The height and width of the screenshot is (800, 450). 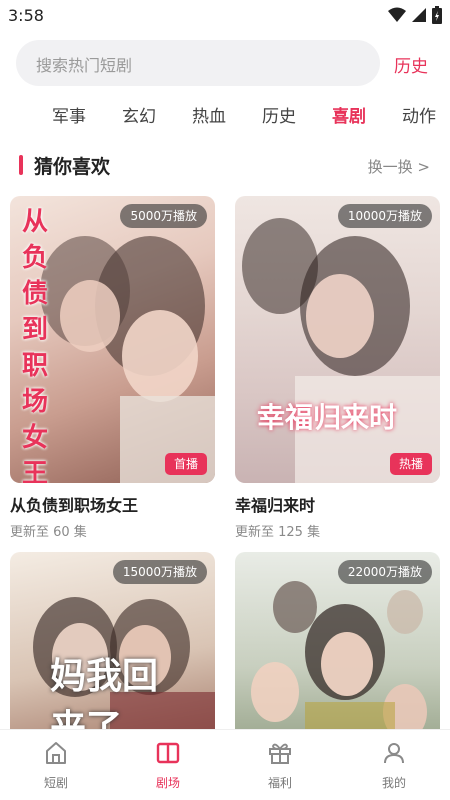 What do you see at coordinates (168, 753) in the screenshot?
I see `theater-icon` at bounding box center [168, 753].